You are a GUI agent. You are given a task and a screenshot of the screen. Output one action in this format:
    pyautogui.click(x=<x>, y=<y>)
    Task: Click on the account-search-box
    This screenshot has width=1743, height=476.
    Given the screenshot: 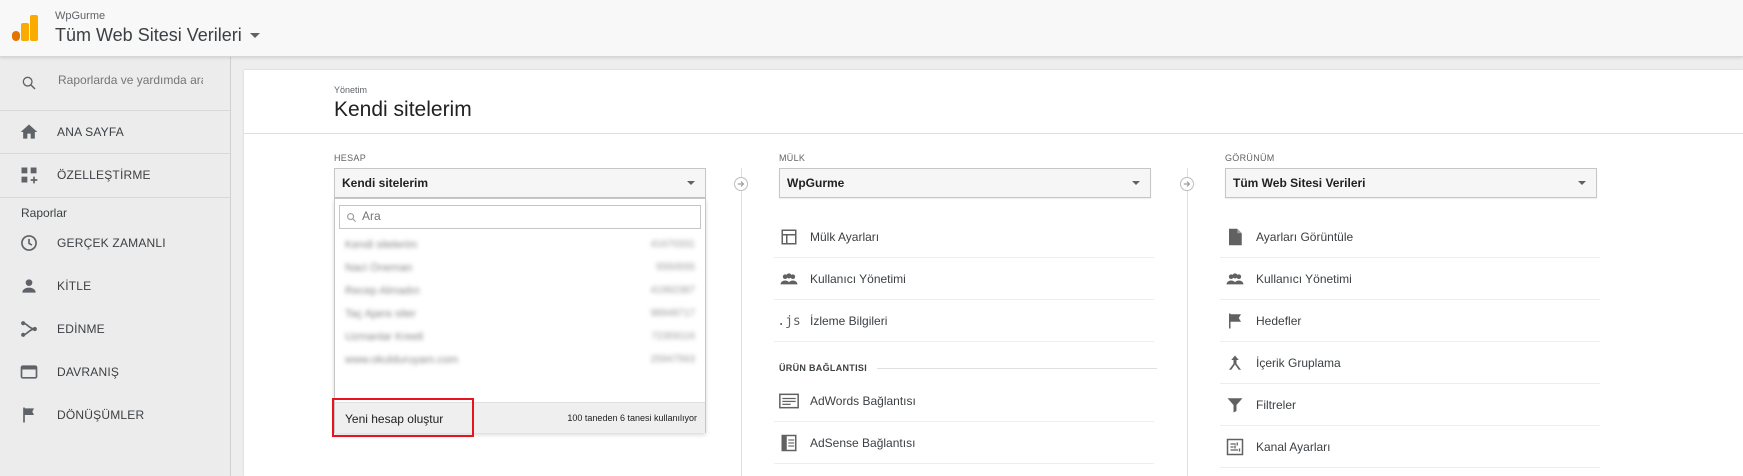 What is the action you would take?
    pyautogui.click(x=520, y=217)
    